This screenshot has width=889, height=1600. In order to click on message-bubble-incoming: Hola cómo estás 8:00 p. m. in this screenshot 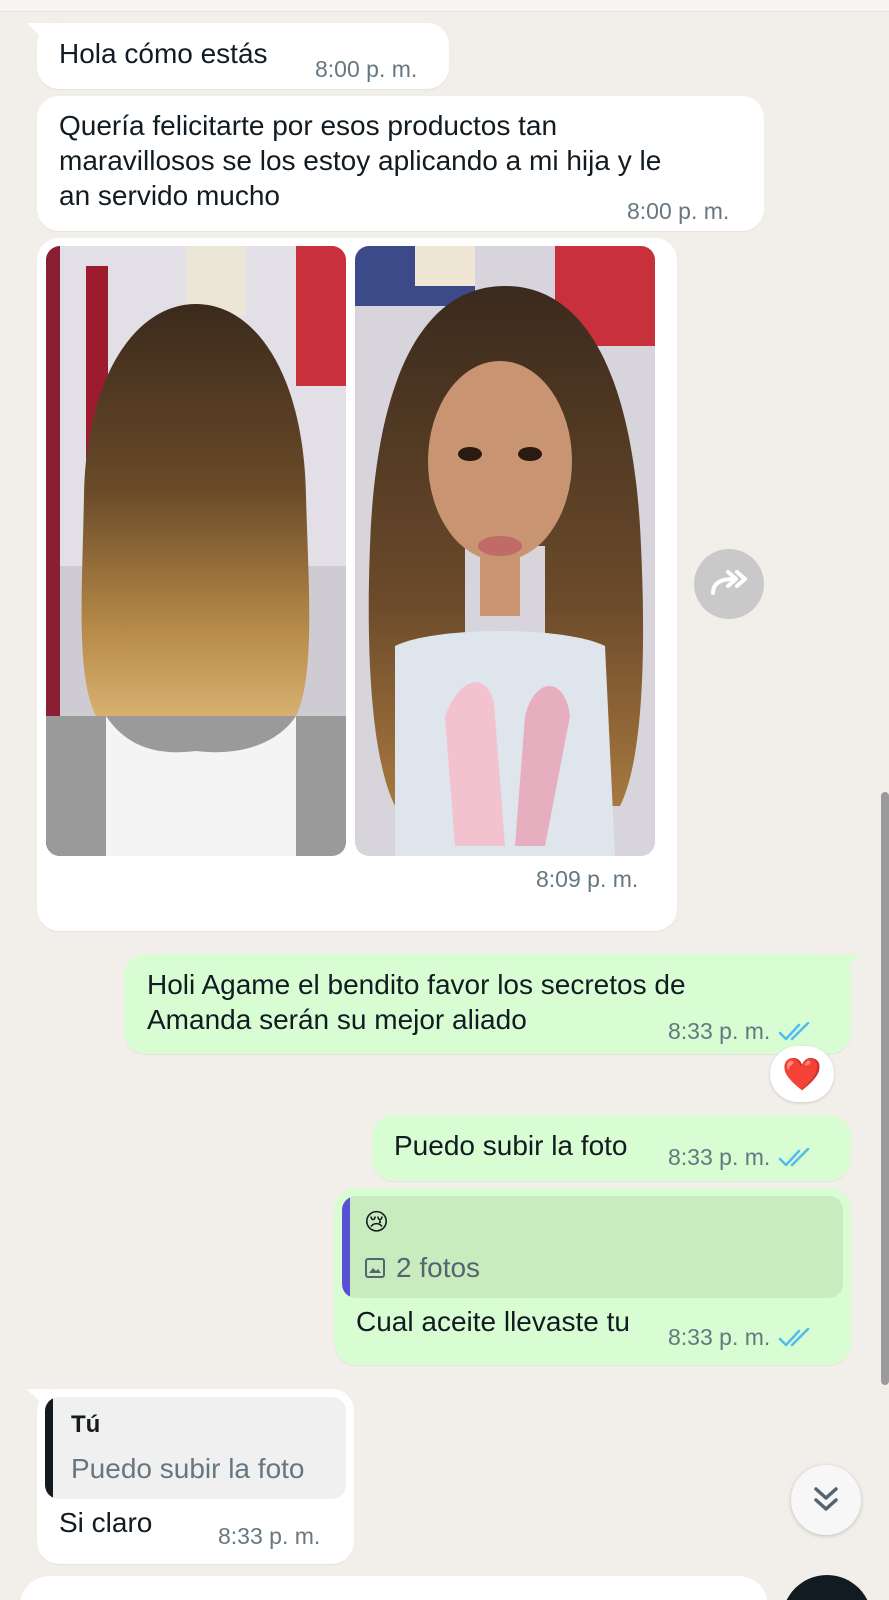, I will do `click(238, 56)`.